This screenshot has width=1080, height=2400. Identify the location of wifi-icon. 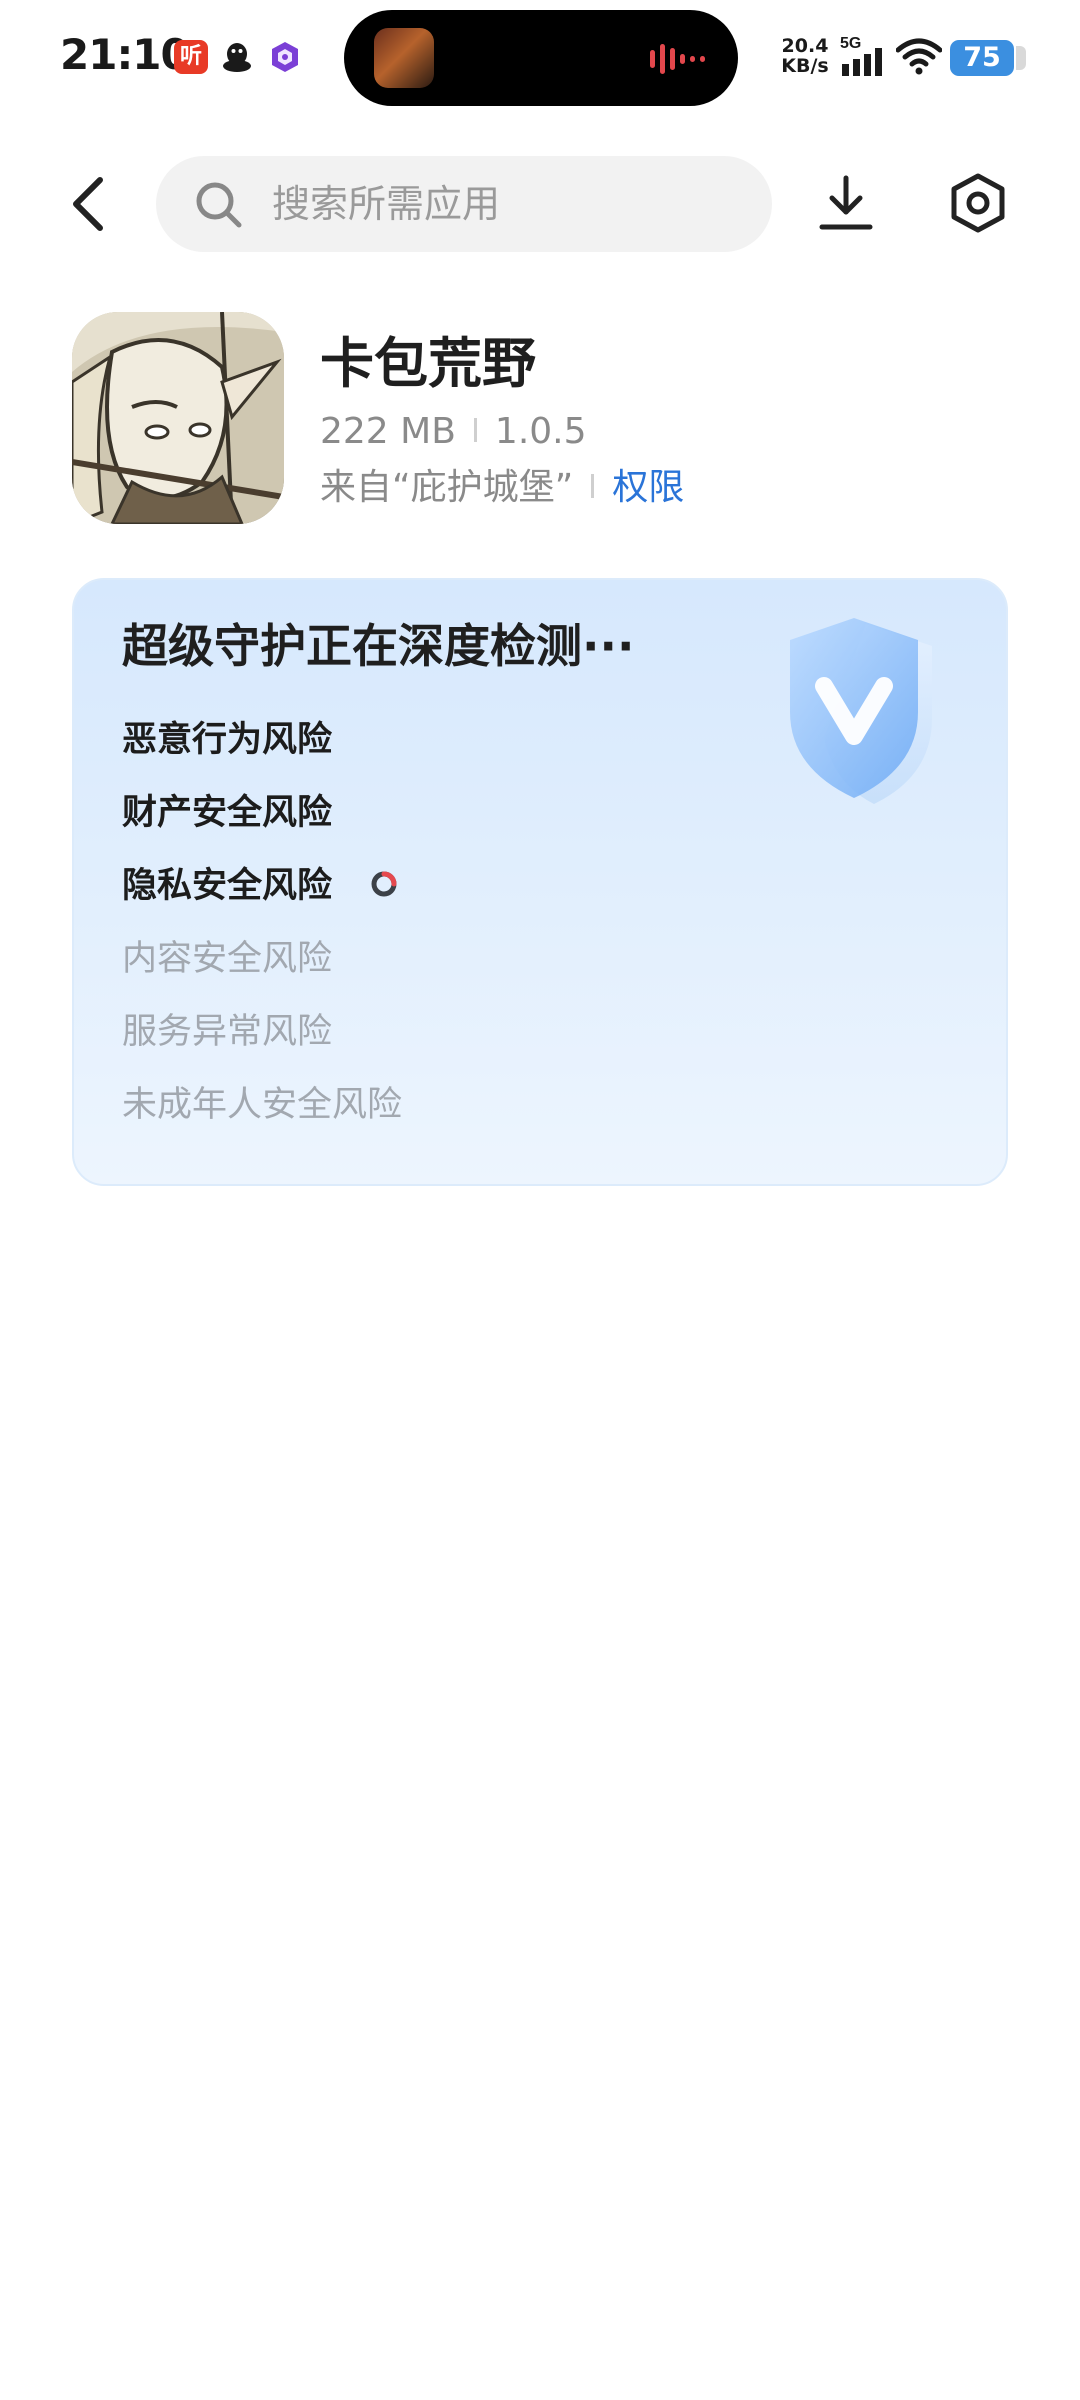
(919, 56).